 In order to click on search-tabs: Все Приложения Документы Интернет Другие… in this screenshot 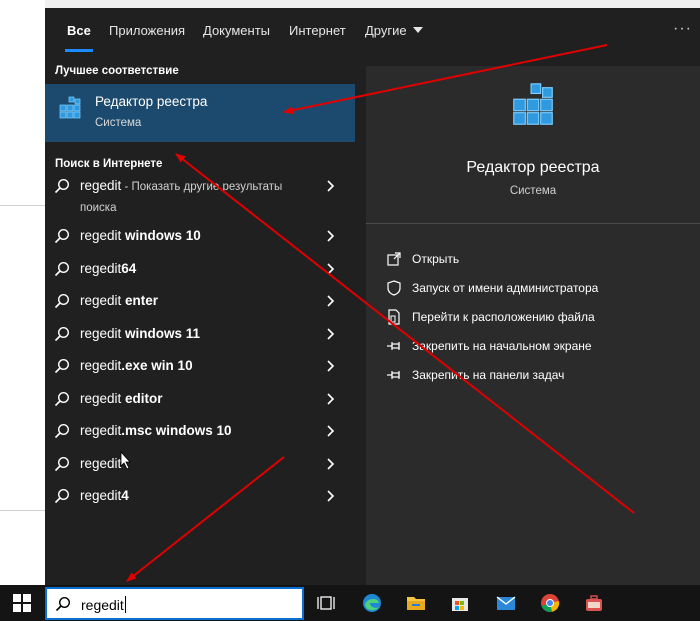, I will do `click(372, 32)`.